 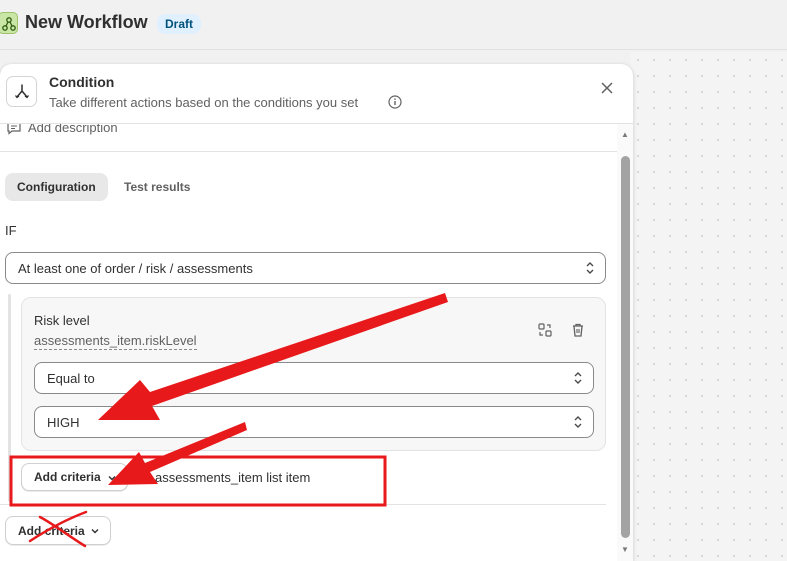 I want to click on value-select: HIGH, so click(x=314, y=422).